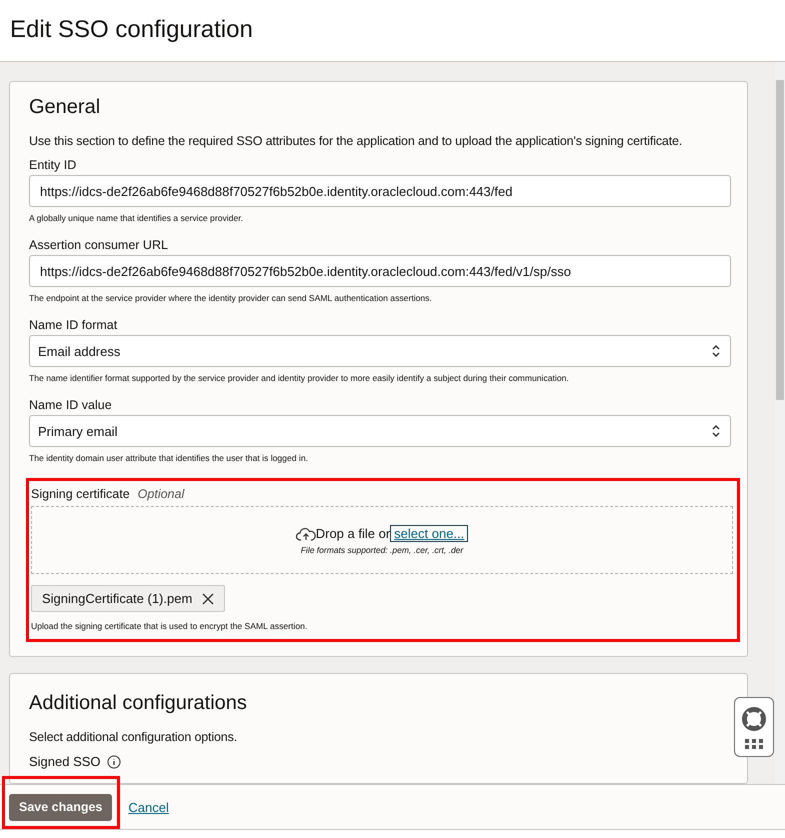 This screenshot has width=785, height=838. Describe the element at coordinates (208, 598) in the screenshot. I see `close-icon` at that location.